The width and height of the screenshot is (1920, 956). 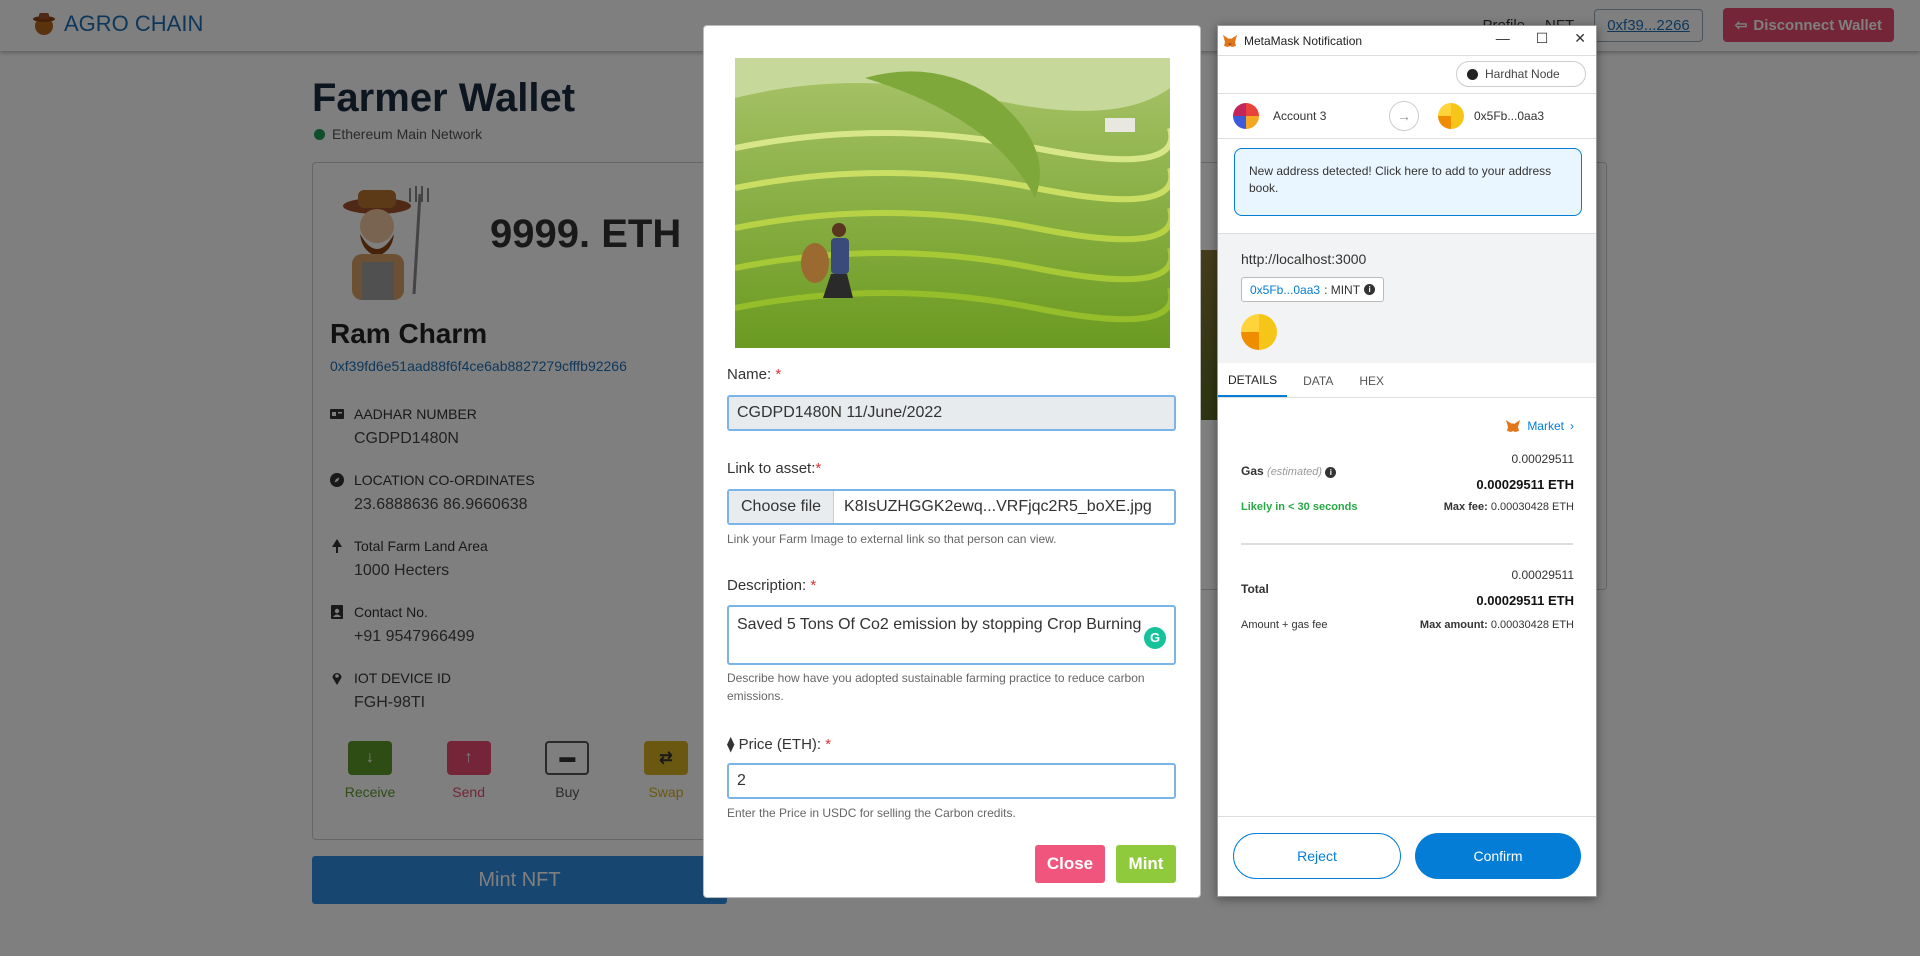 I want to click on window-controls: — ☐ ✕, so click(x=1541, y=38).